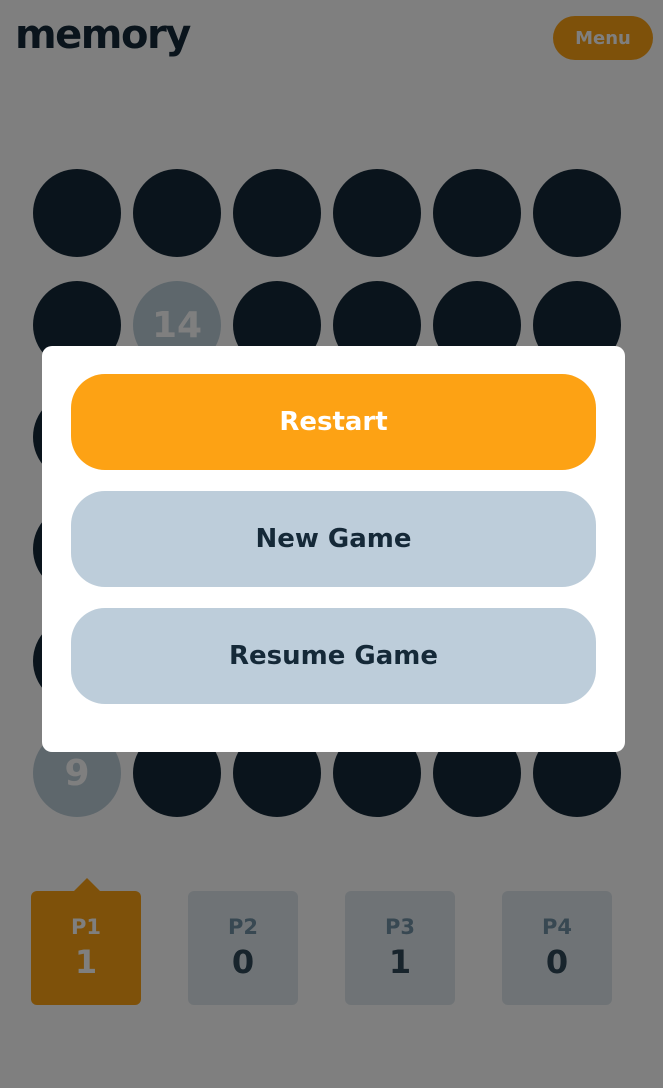  I want to click on resume-game-button: Resume Game, so click(333, 656).